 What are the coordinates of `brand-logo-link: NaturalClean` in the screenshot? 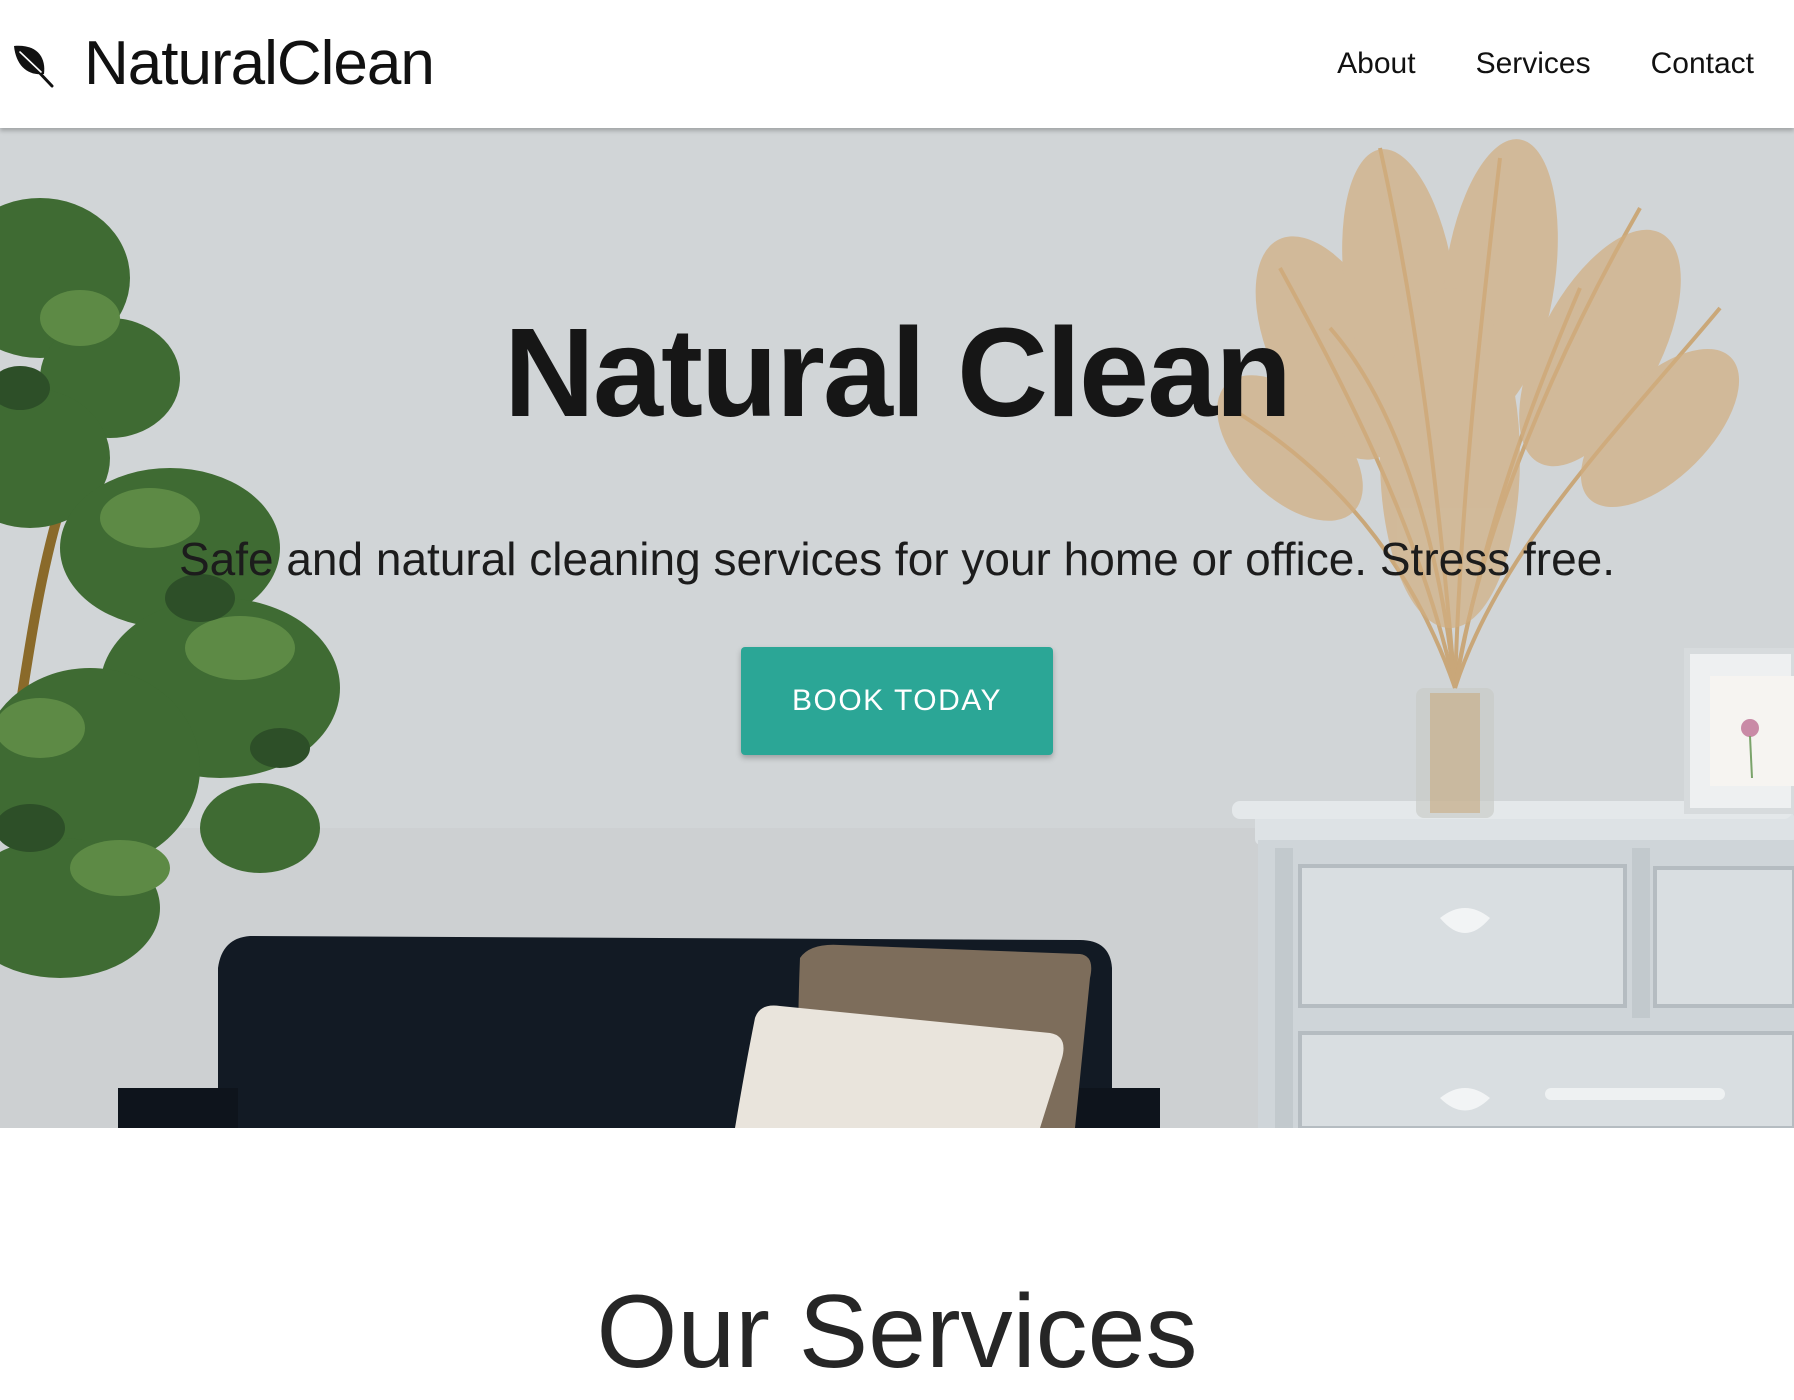 It's located at (221, 64).